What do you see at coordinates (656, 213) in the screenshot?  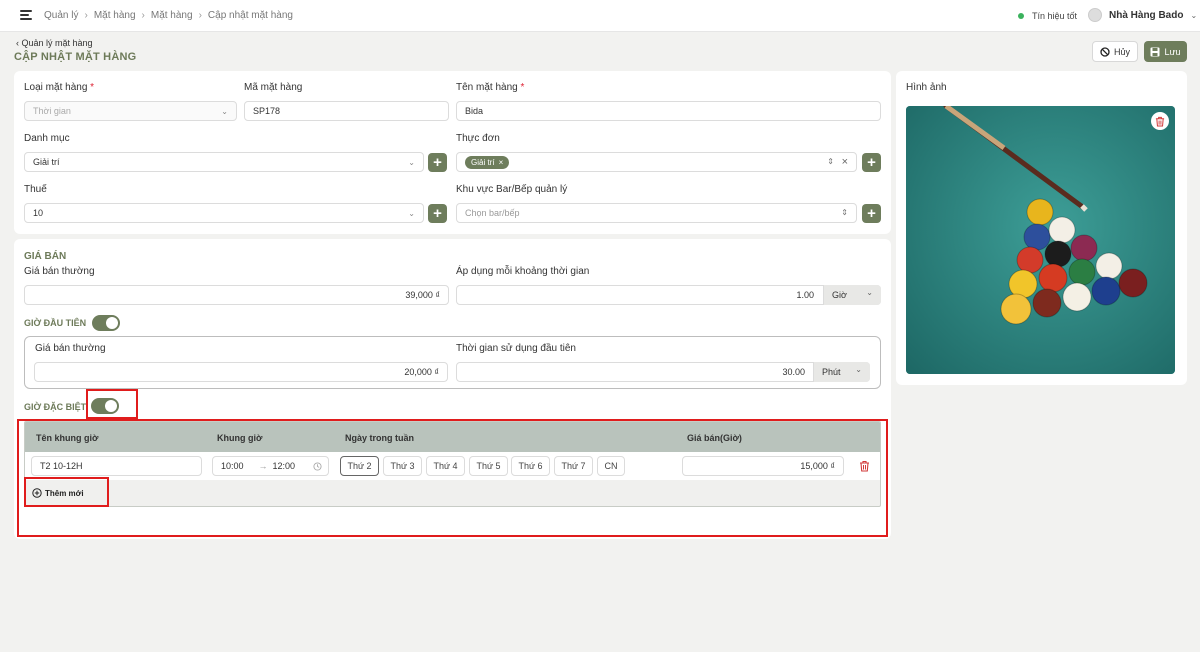 I see `area-select: Chọn bar/bếp ⇕` at bounding box center [656, 213].